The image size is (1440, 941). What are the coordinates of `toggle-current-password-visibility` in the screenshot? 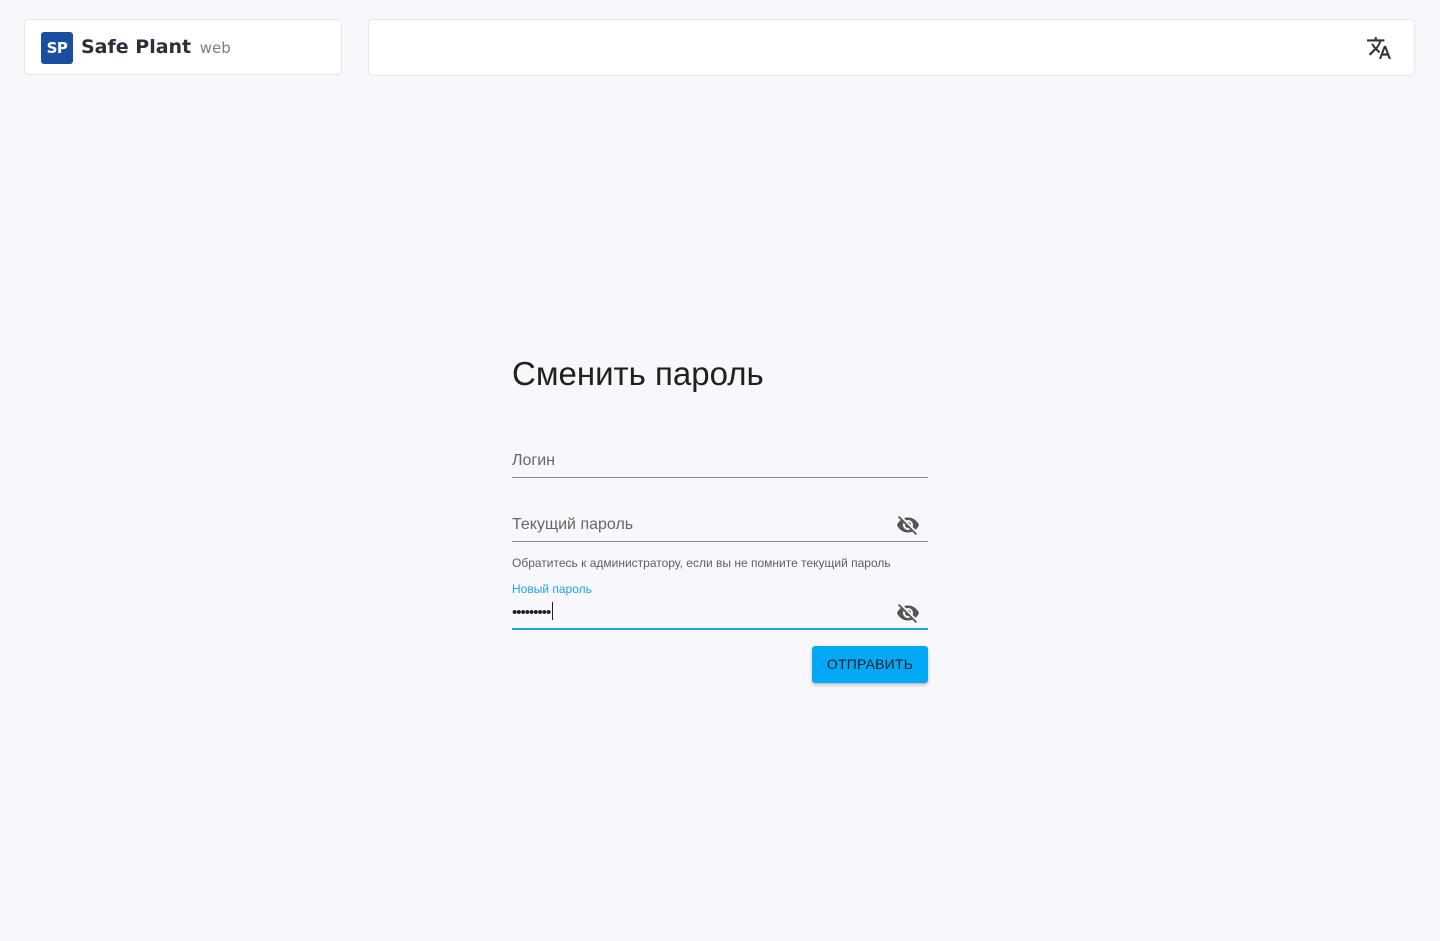 It's located at (908, 525).